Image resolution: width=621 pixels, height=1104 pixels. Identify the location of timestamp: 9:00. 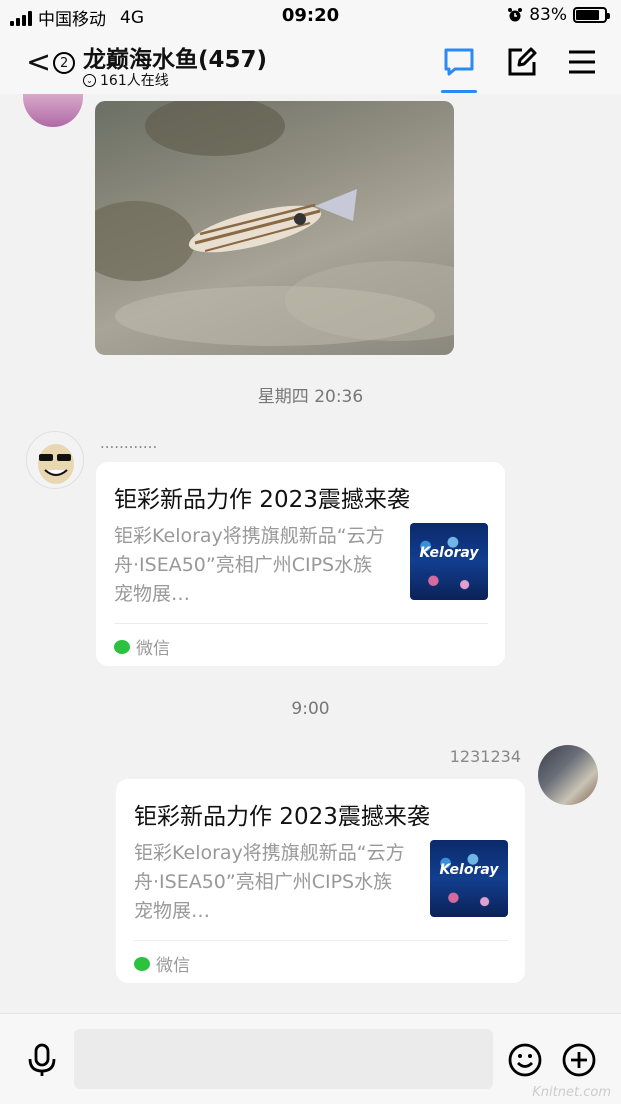
(310, 709).